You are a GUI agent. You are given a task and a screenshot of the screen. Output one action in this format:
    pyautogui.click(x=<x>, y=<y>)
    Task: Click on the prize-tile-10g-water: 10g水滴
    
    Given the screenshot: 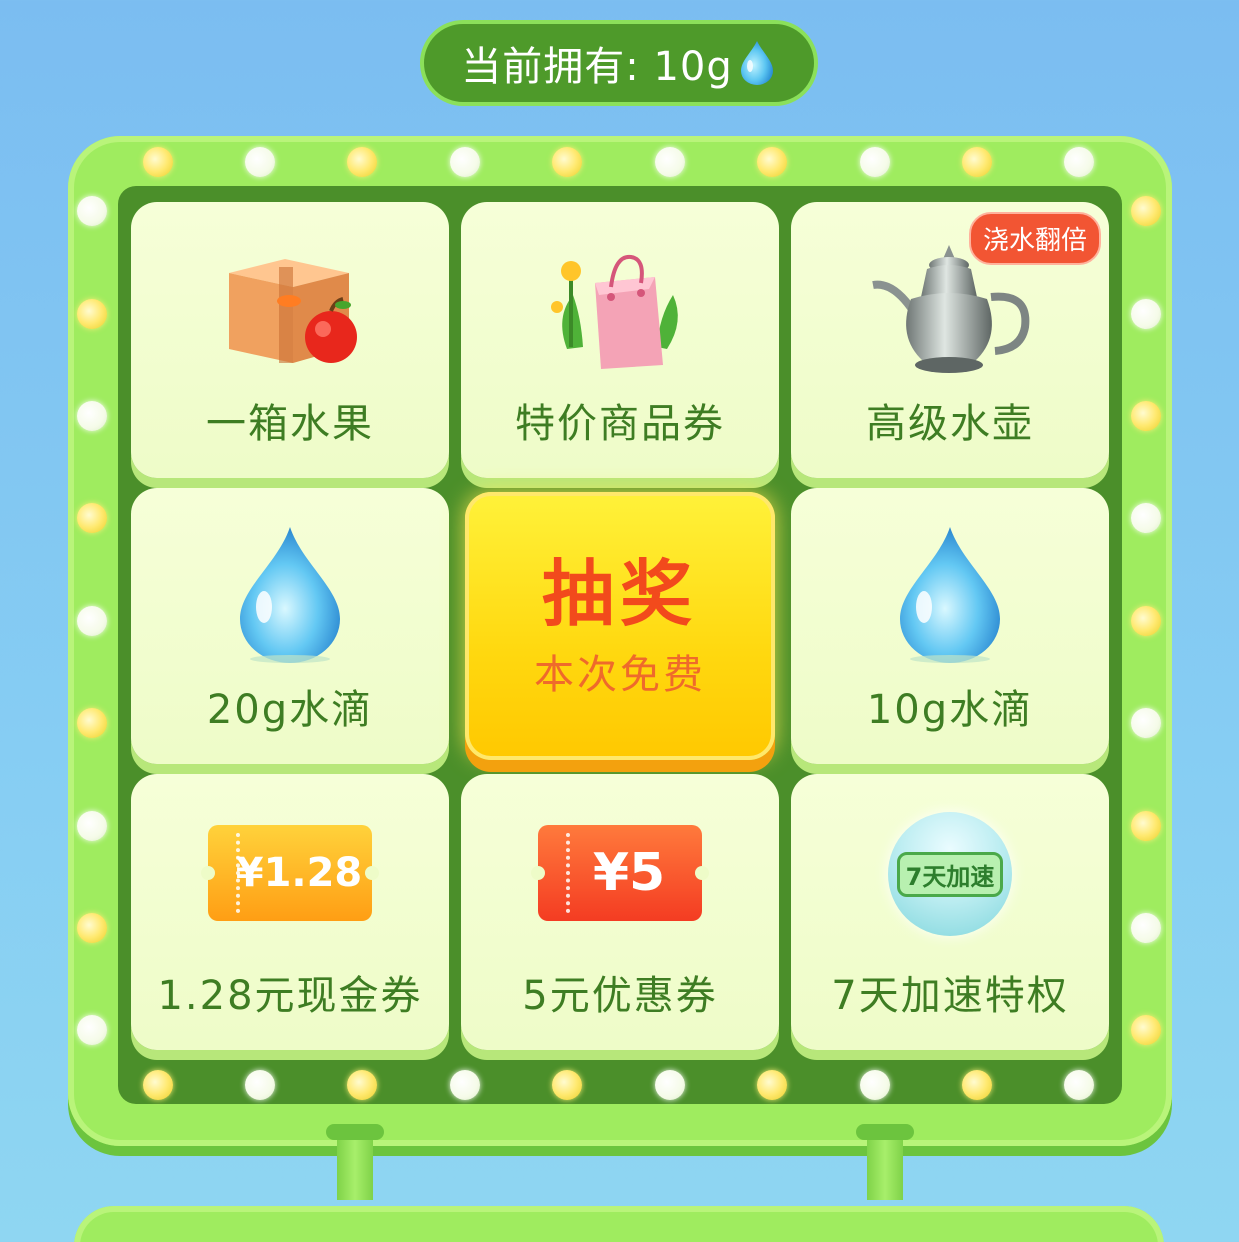 What is the action you would take?
    pyautogui.click(x=950, y=626)
    